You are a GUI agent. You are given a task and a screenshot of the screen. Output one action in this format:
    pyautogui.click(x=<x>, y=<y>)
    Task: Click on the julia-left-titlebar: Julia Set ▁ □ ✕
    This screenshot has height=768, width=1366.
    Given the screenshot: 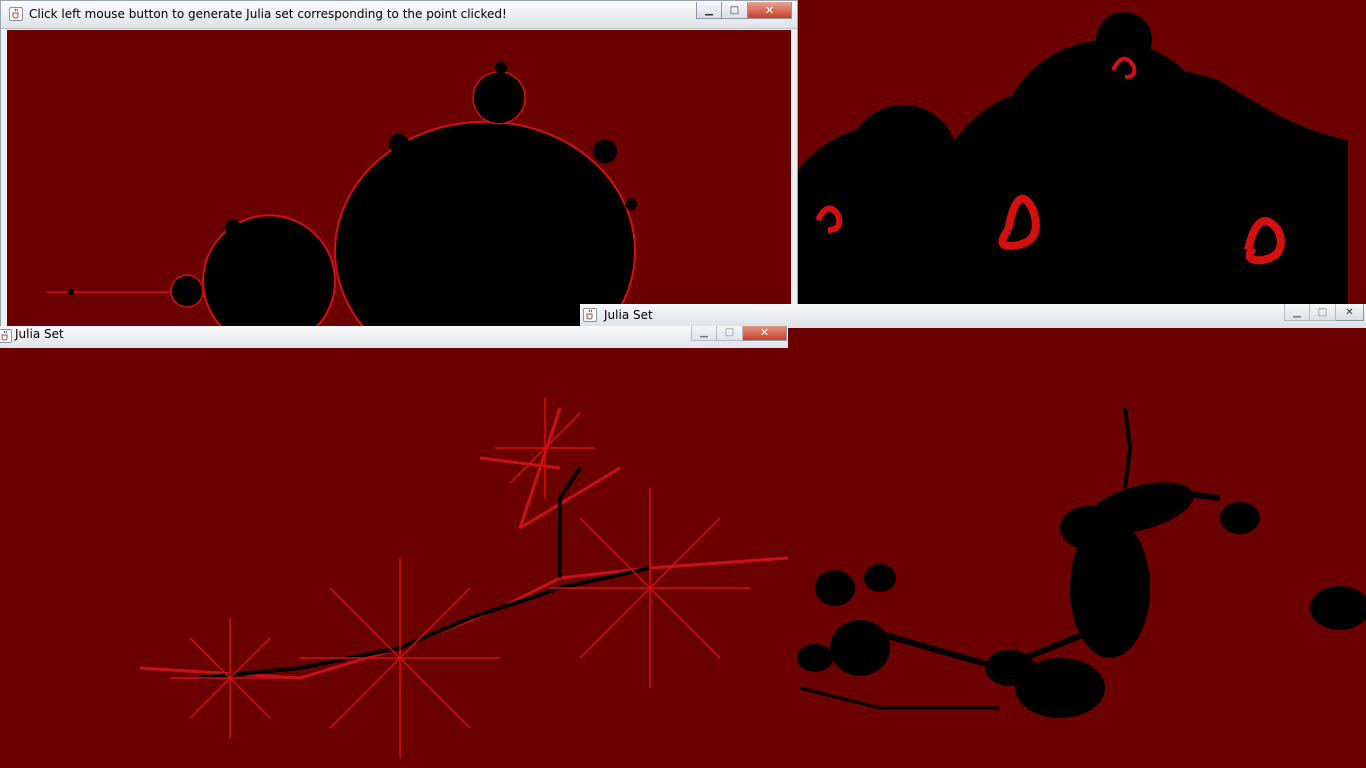 What is the action you would take?
    pyautogui.click(x=394, y=337)
    